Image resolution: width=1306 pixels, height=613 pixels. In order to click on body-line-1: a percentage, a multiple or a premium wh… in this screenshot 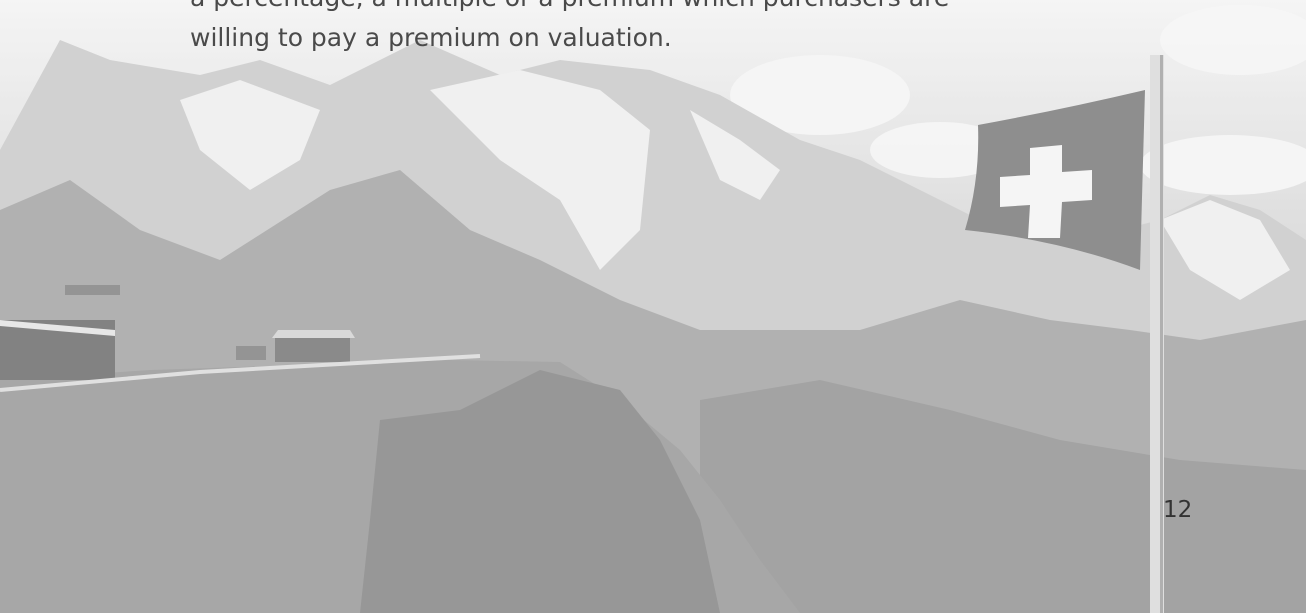, I will do `click(640, 9)`.